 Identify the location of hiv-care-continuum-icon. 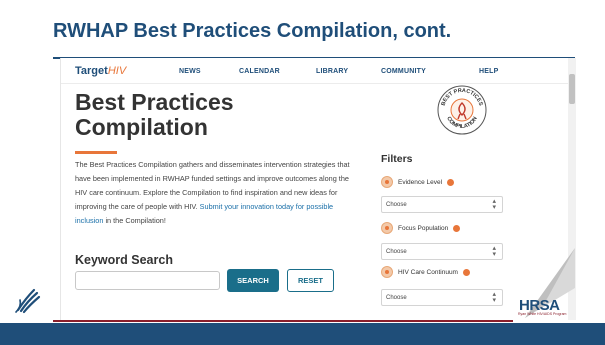
(387, 272).